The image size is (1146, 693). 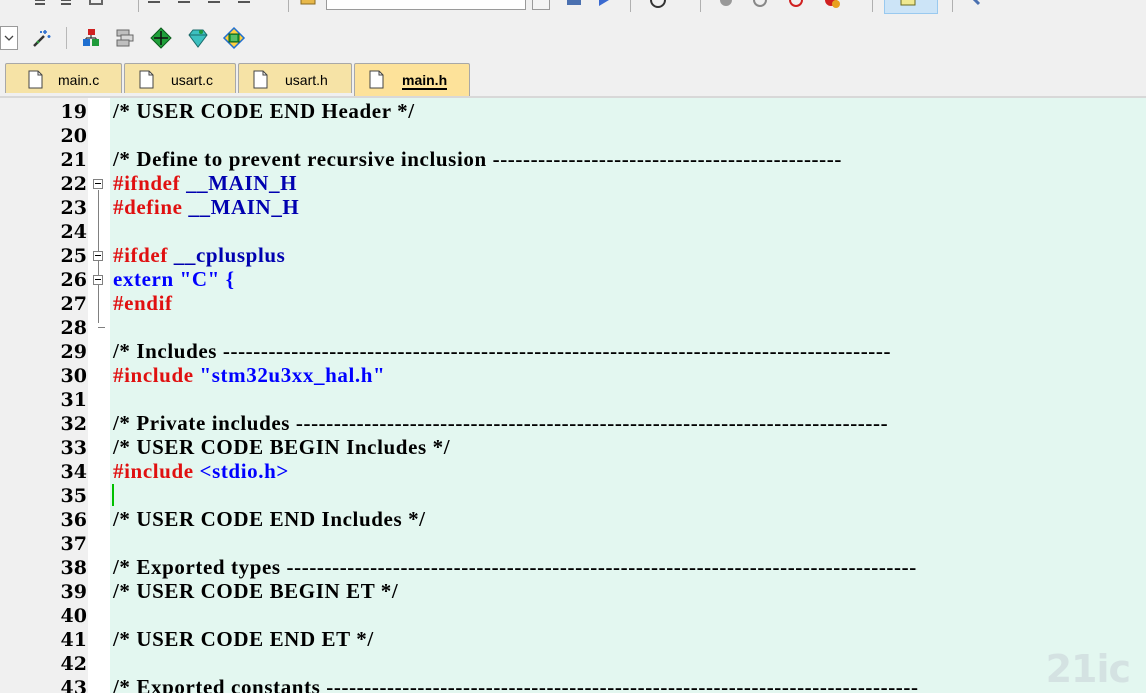 I want to click on code-token: "stm32u3xx_hal.h", so click(x=292, y=375).